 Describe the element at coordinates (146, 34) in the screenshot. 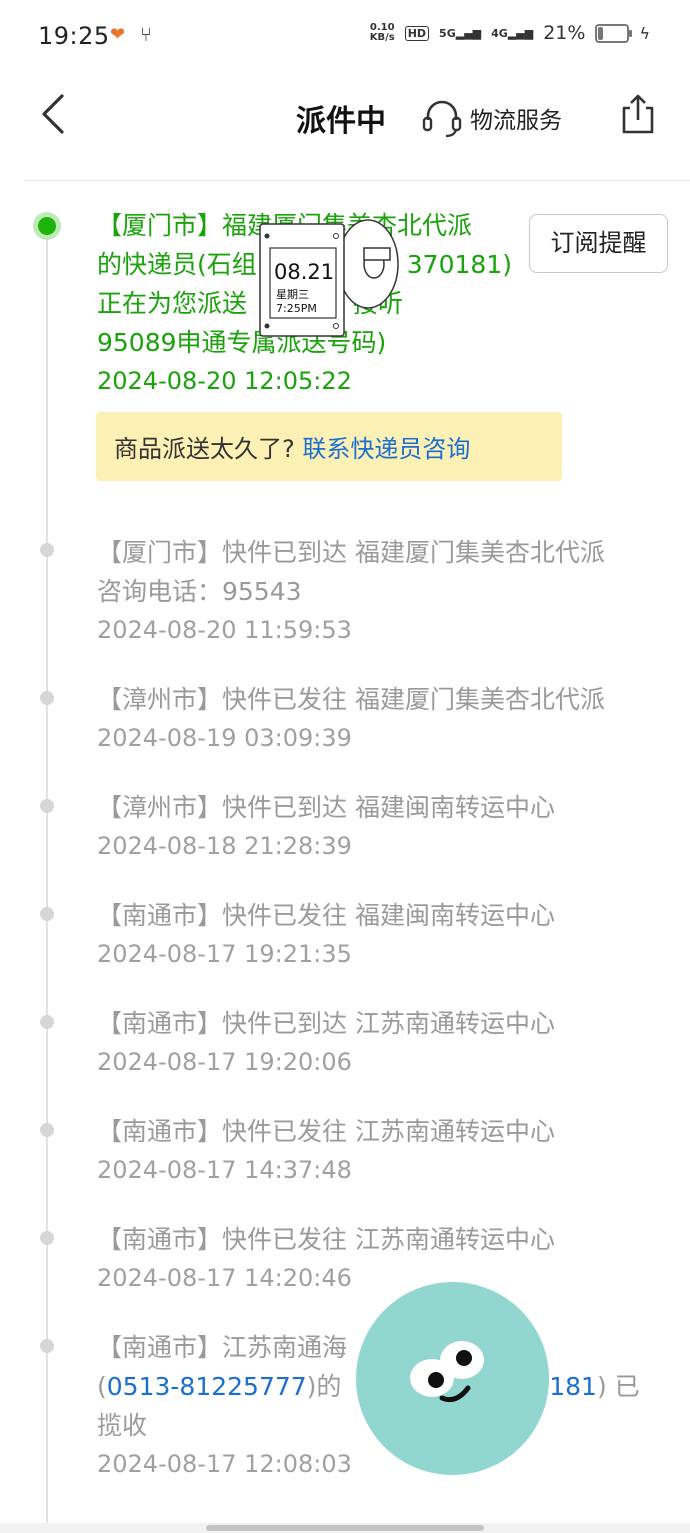

I see `usb-icon: ⑂` at that location.